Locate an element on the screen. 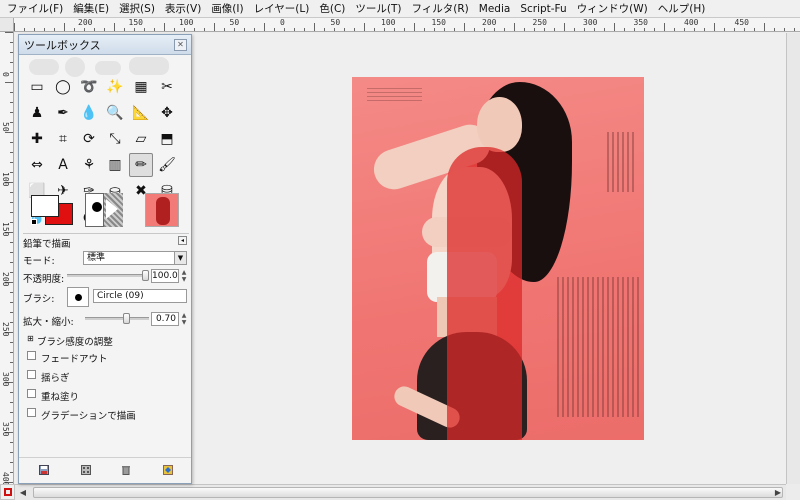 The width and height of the screenshot is (800, 500). tool-options-title: 鉛筆で描画 is located at coordinates (47, 244).